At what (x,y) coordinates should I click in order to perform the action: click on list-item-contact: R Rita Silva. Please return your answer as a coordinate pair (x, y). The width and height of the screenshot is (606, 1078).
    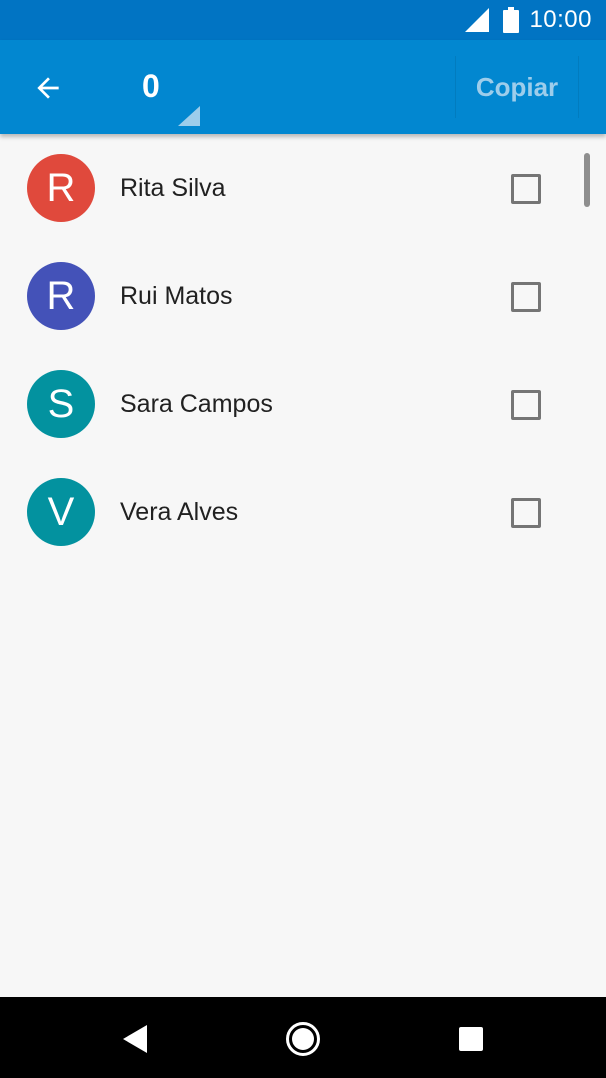
    Looking at the image, I should click on (303, 188).